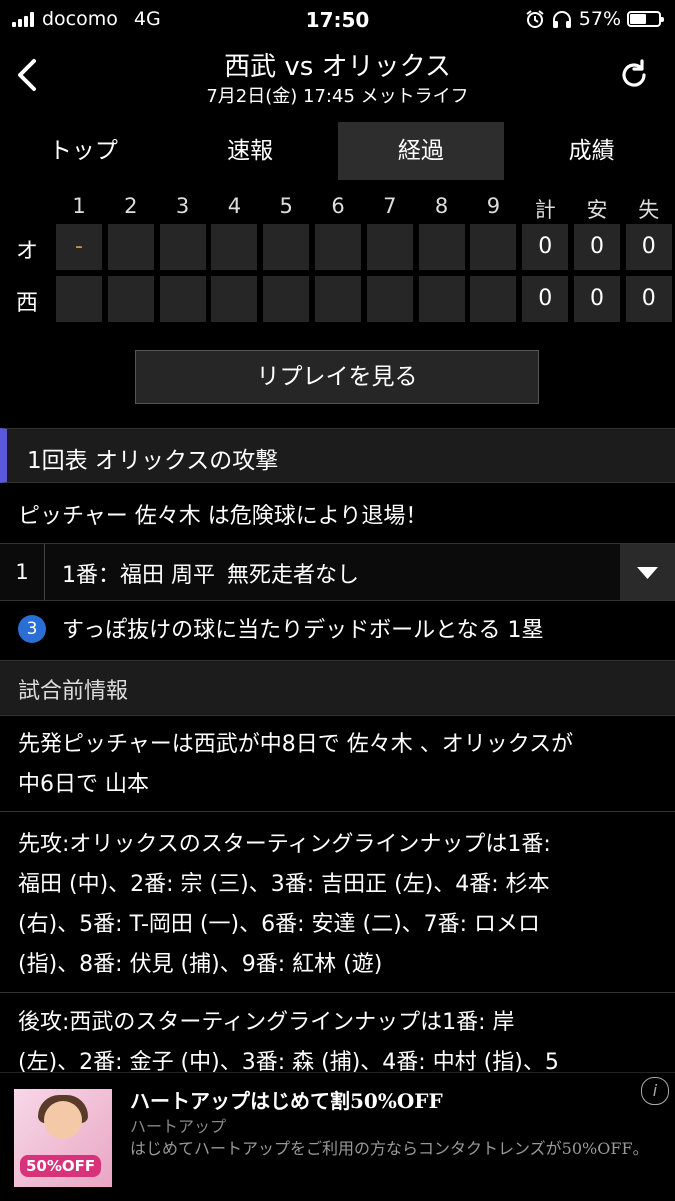 This screenshot has width=675, height=1201. I want to click on pregame-heading: 試合前情報, so click(73, 691).